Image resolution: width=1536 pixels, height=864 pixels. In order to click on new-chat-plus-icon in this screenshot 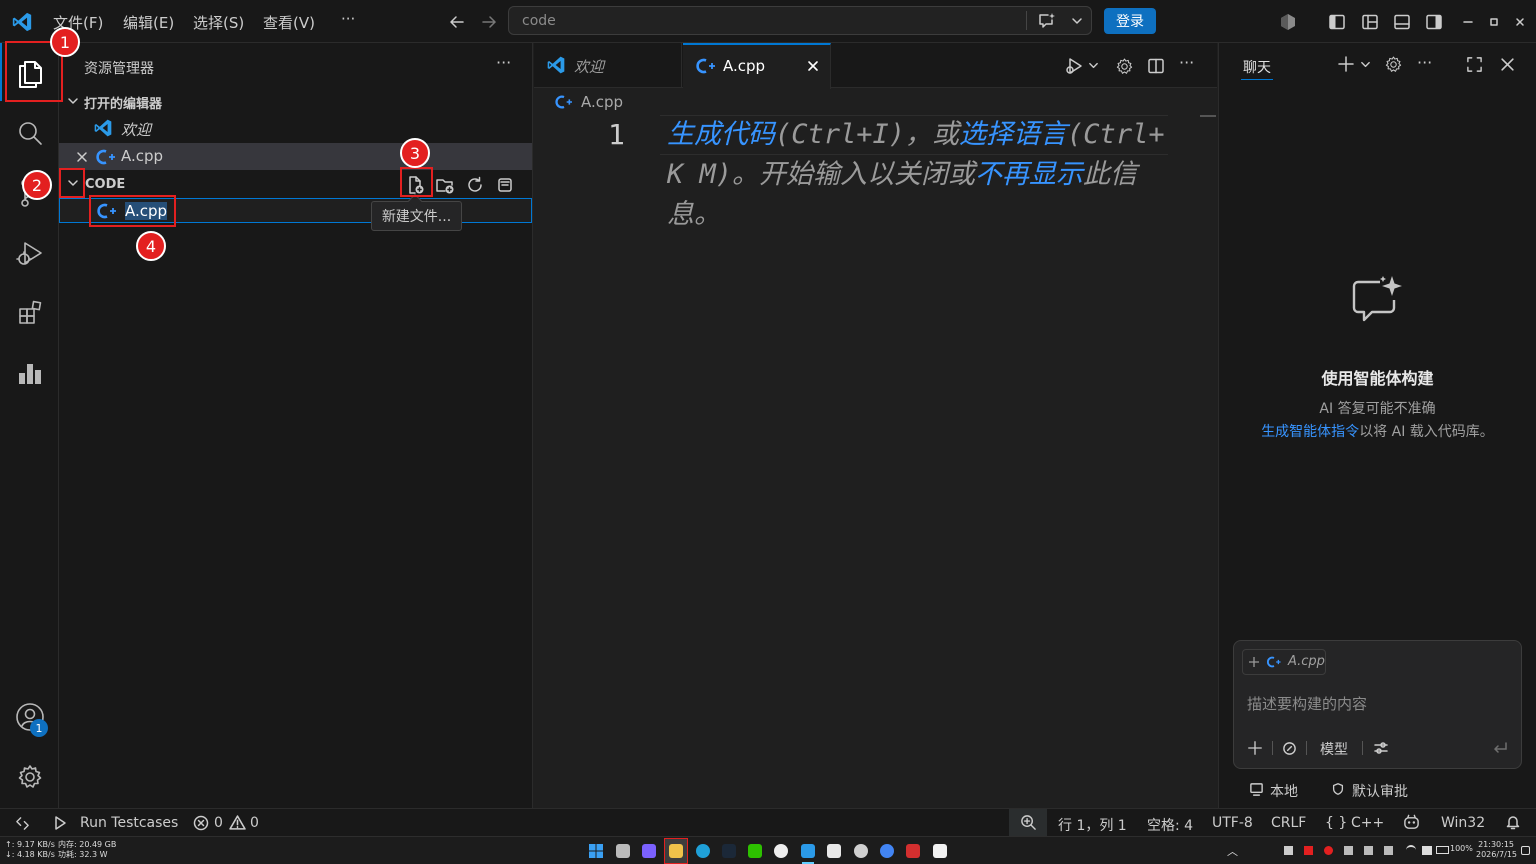, I will do `click(1346, 64)`.